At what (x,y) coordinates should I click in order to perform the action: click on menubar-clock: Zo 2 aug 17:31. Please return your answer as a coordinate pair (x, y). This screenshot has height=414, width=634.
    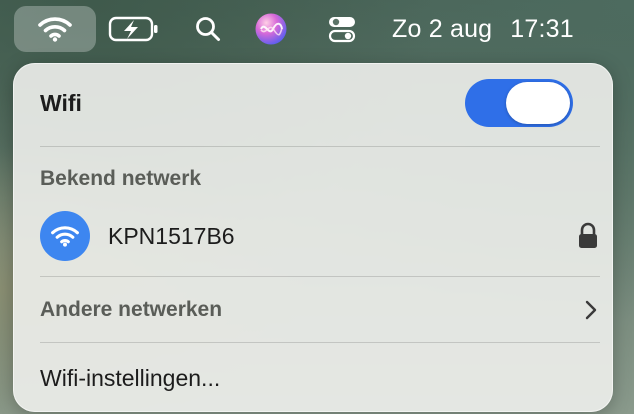
    Looking at the image, I should click on (508, 29).